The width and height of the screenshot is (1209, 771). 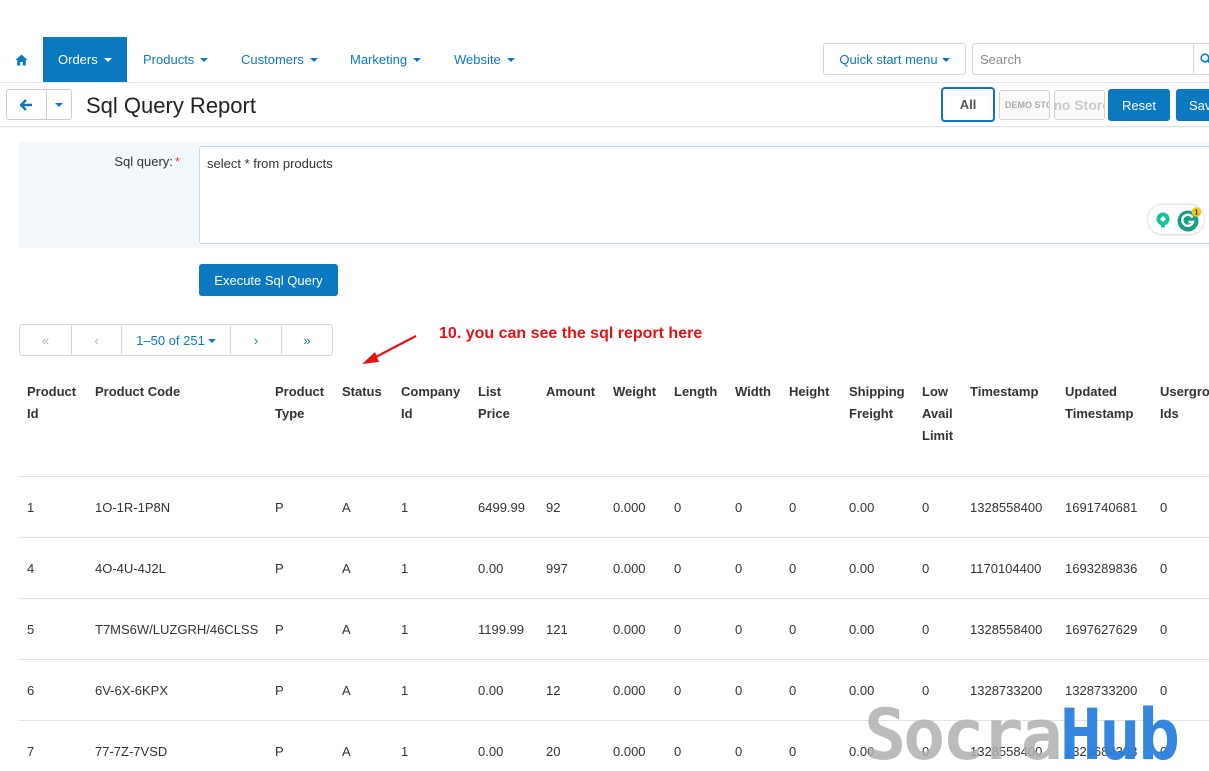 I want to click on store-name-text: Demo Store, so click(x=1079, y=105).